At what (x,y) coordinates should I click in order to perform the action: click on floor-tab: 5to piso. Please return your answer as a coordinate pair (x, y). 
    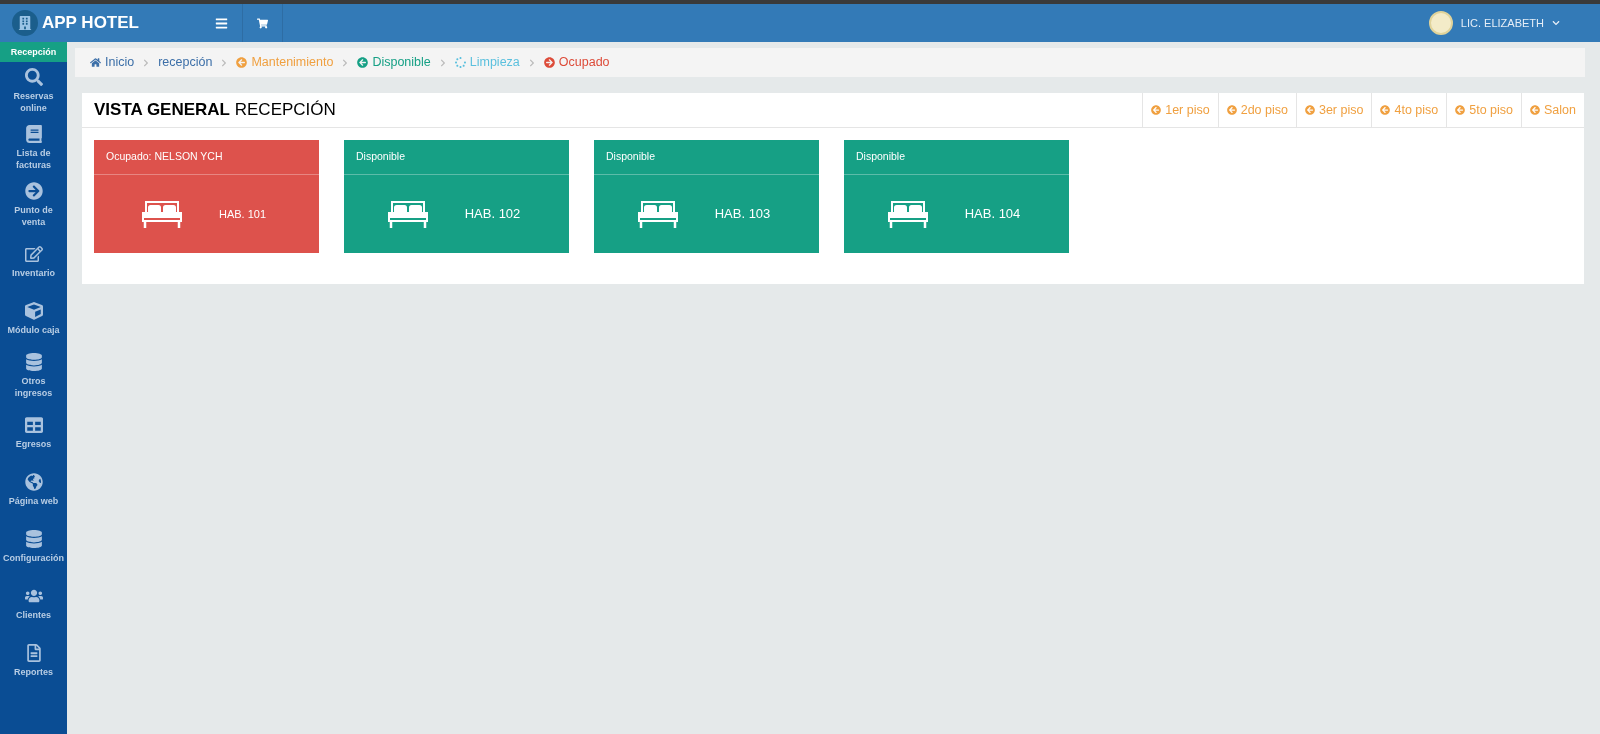
    Looking at the image, I should click on (1483, 110).